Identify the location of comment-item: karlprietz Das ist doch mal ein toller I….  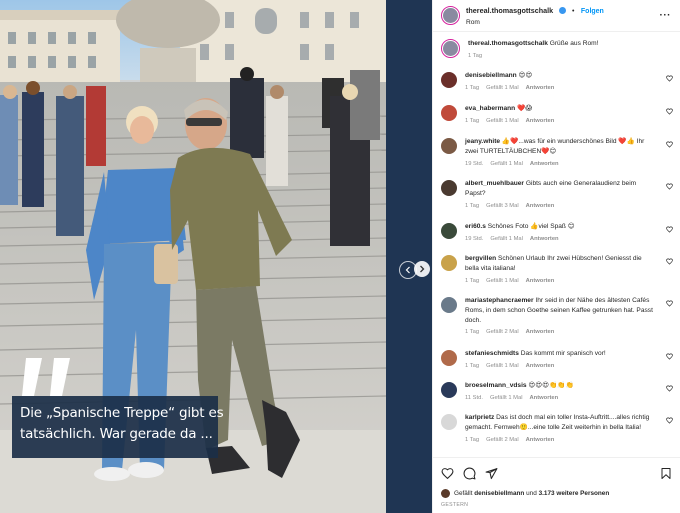
(557, 429).